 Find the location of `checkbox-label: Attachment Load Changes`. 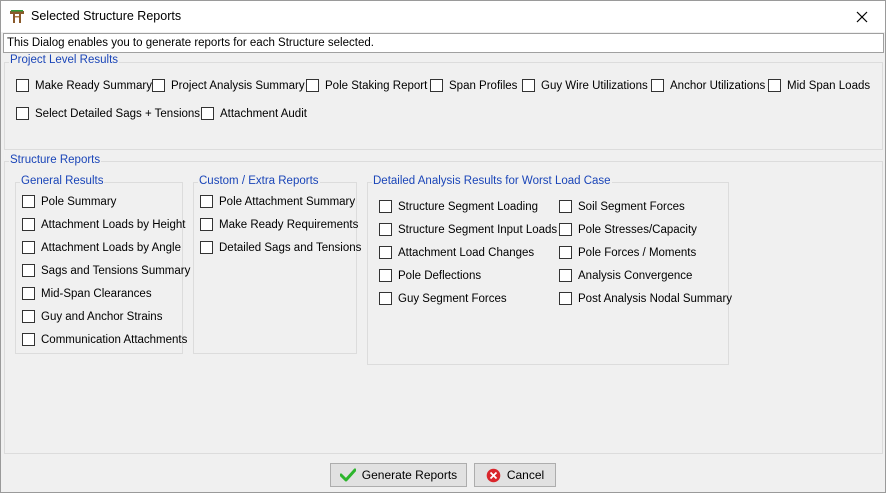

checkbox-label: Attachment Load Changes is located at coordinates (466, 252).